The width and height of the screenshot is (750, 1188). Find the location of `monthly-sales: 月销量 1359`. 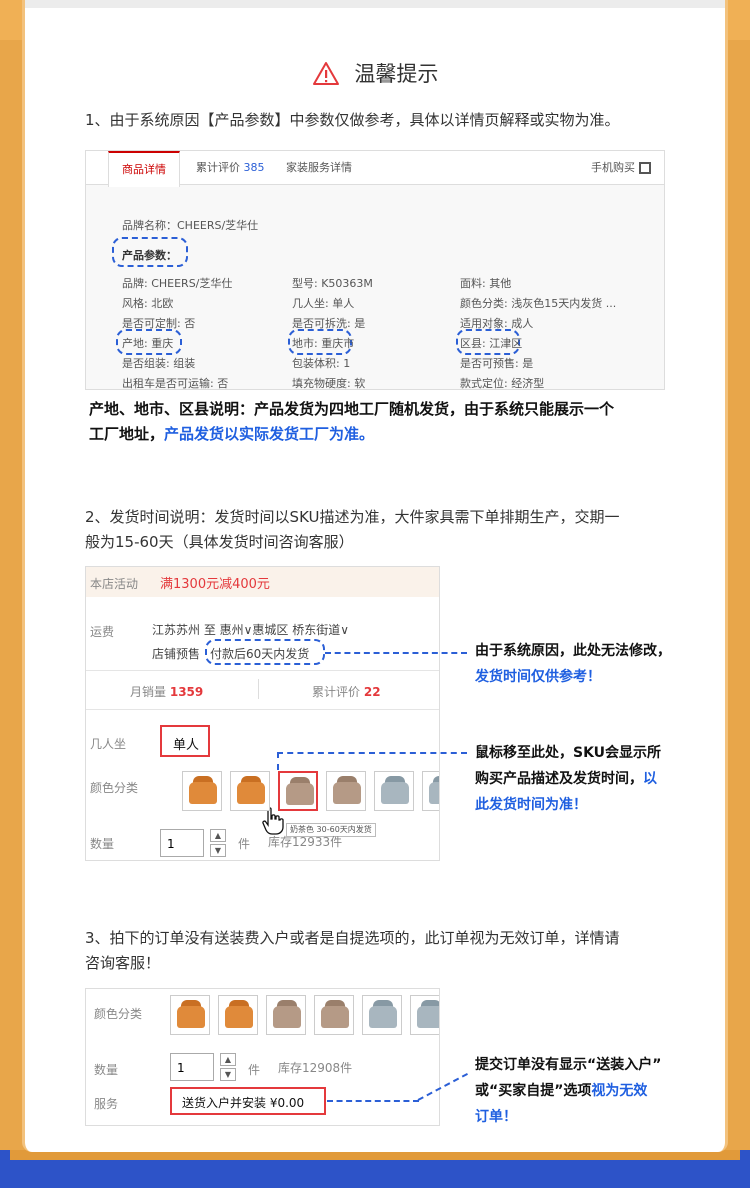

monthly-sales: 月销量 1359 is located at coordinates (167, 692).